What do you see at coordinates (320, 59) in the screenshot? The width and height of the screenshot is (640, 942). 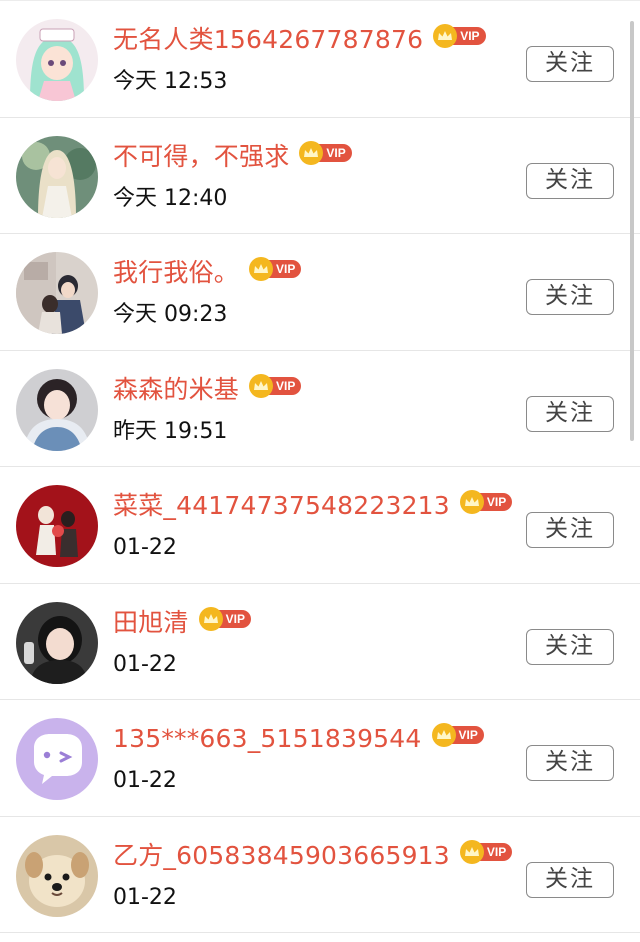 I see `list-item: 无名人类1564267787876 VIP 今天 12:53 关注` at bounding box center [320, 59].